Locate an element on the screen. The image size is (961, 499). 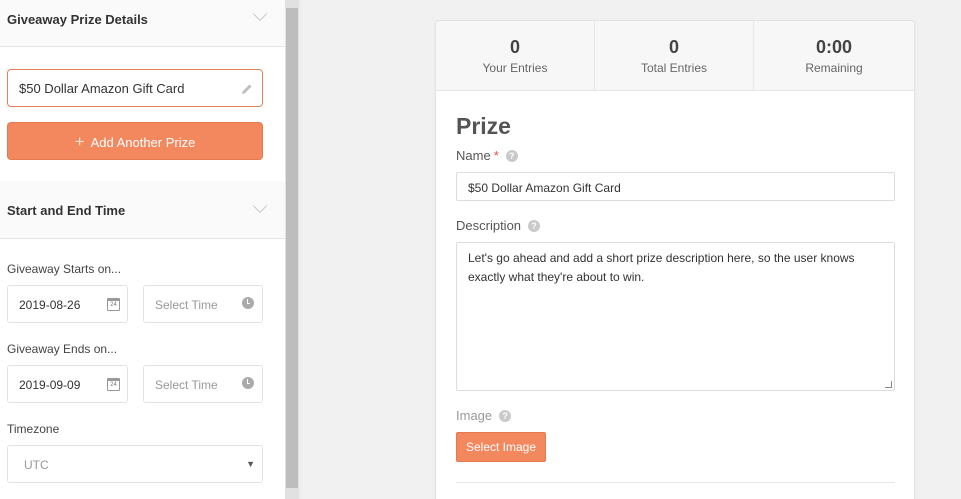
prize-section-header: Giveaway Prize Details is located at coordinates (142, 23).